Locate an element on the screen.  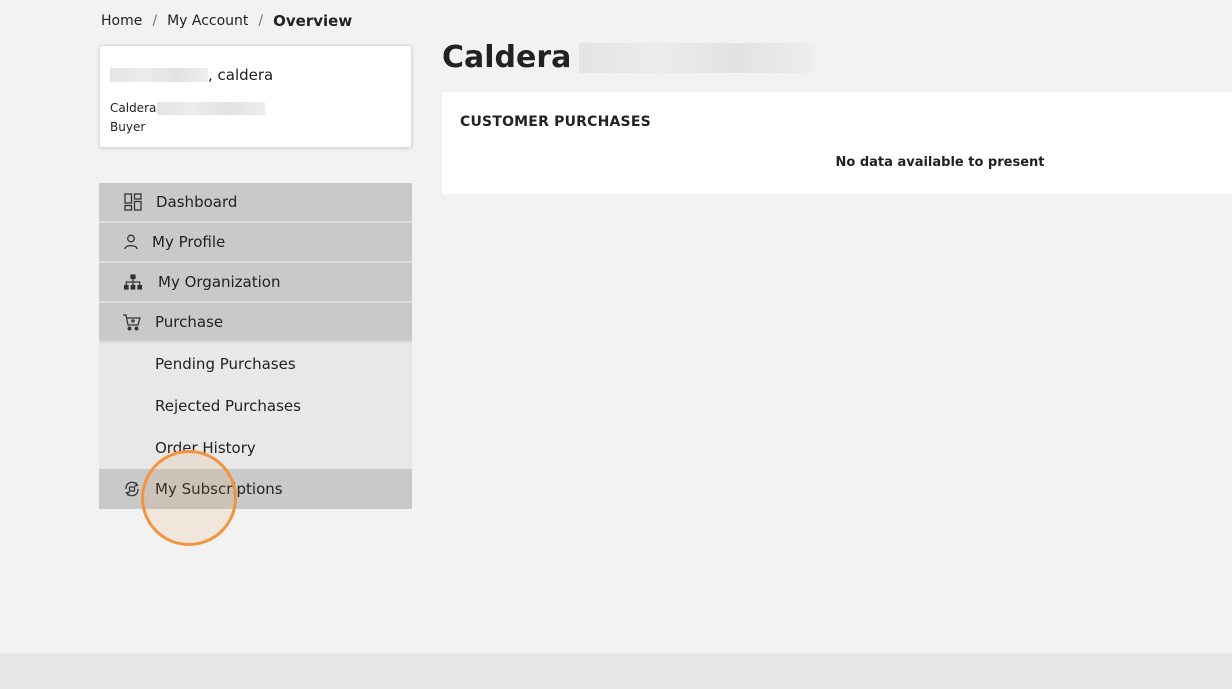
org-chart-icon is located at coordinates (133, 282).